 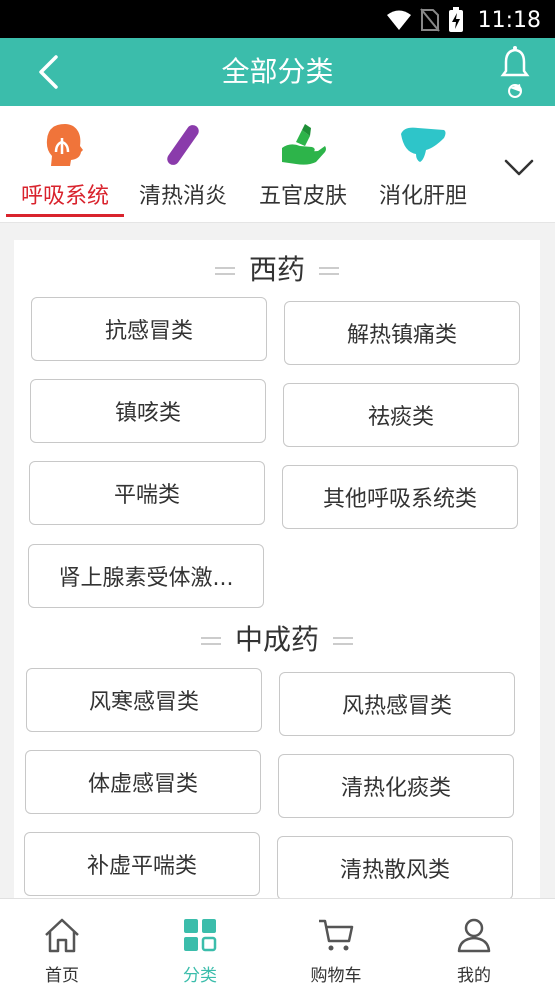 I want to click on tab-facial-skin: 五官皮肤, so click(x=303, y=162).